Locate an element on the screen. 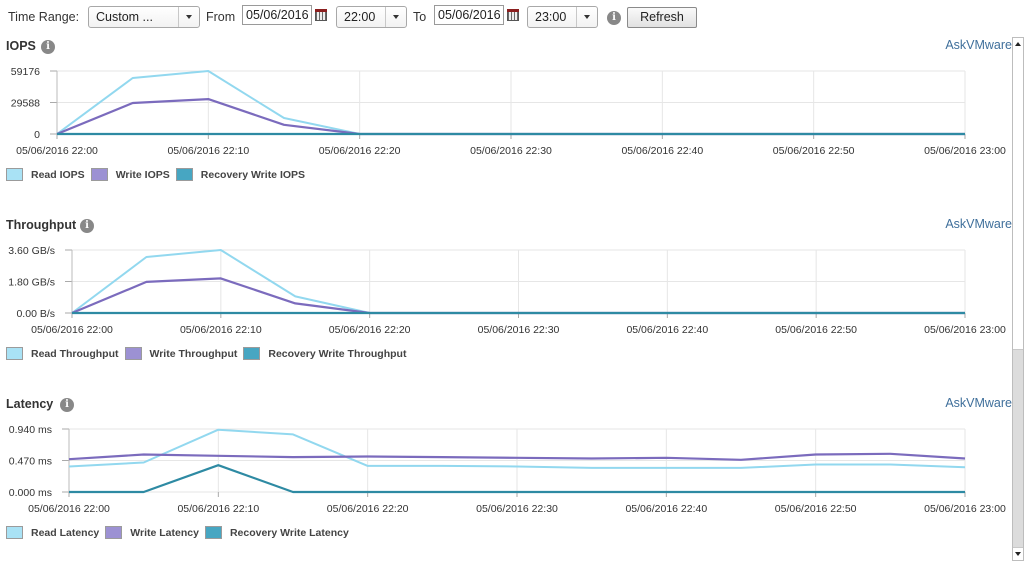  y-tick-label: 0.00 B/s is located at coordinates (35, 314).